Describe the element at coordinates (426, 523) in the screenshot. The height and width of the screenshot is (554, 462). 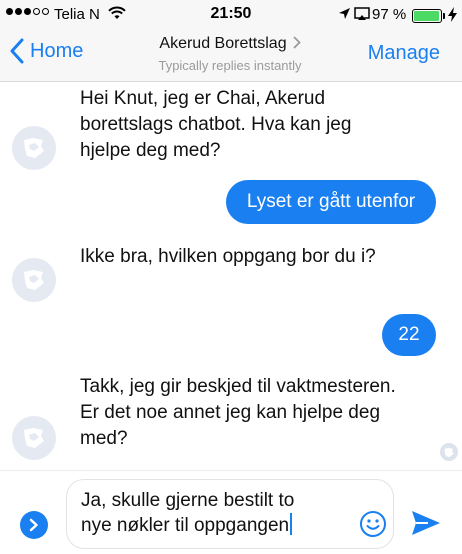
I see `paper-plane-icon` at that location.